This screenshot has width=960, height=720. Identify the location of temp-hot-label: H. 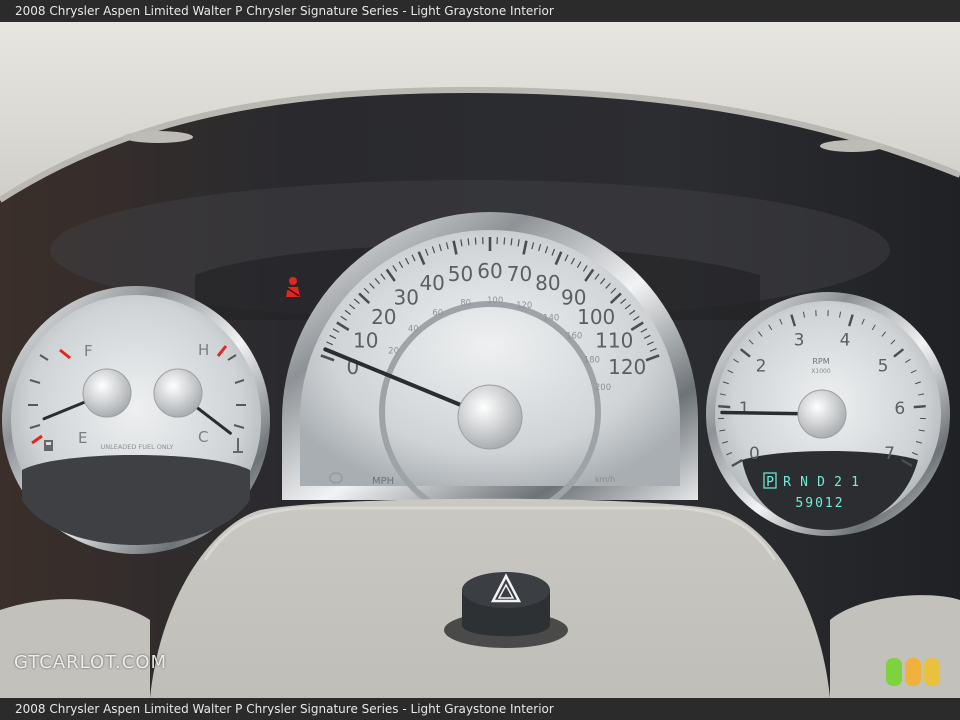
(203, 350).